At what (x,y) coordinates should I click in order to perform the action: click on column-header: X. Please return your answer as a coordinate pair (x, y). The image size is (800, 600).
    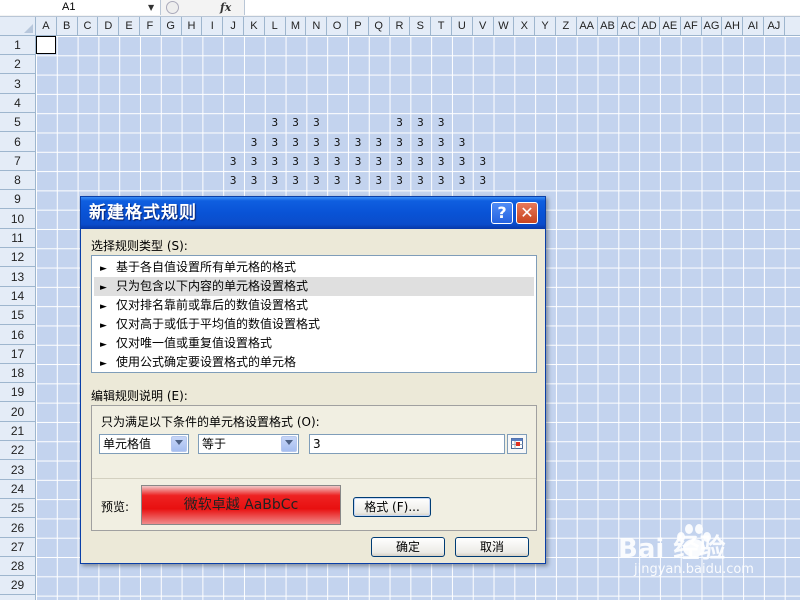
    Looking at the image, I should click on (525, 26).